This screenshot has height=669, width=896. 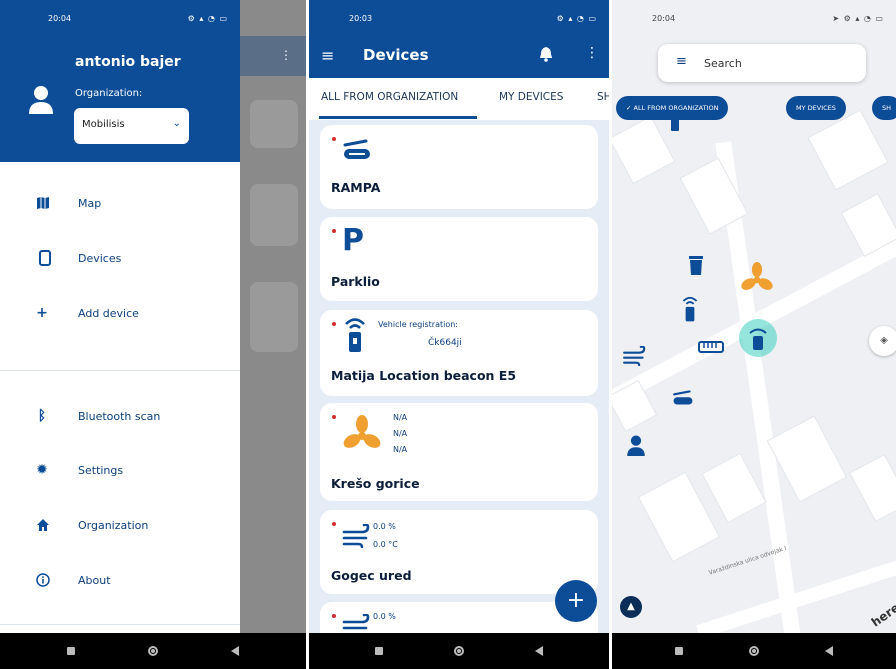 What do you see at coordinates (418, 324) in the screenshot?
I see `info-label: Vehicle registration:` at bounding box center [418, 324].